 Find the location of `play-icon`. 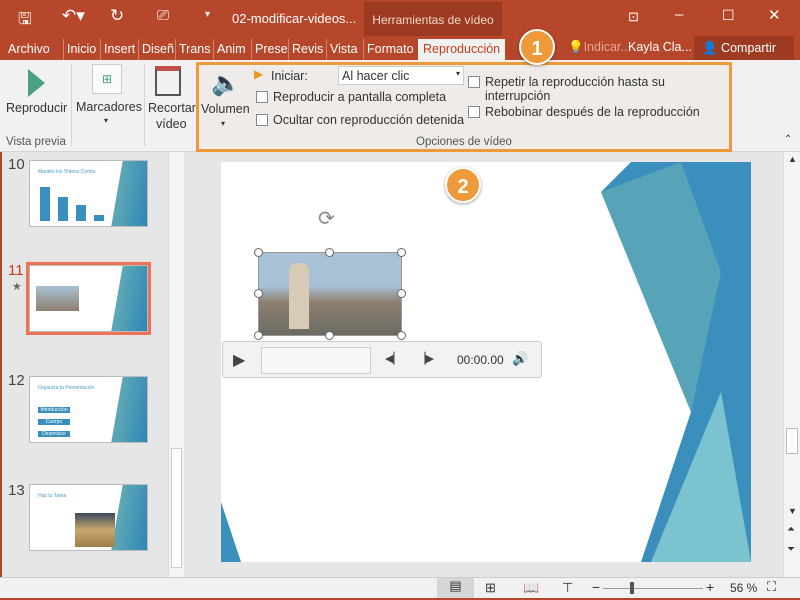

play-icon is located at coordinates (36, 83).